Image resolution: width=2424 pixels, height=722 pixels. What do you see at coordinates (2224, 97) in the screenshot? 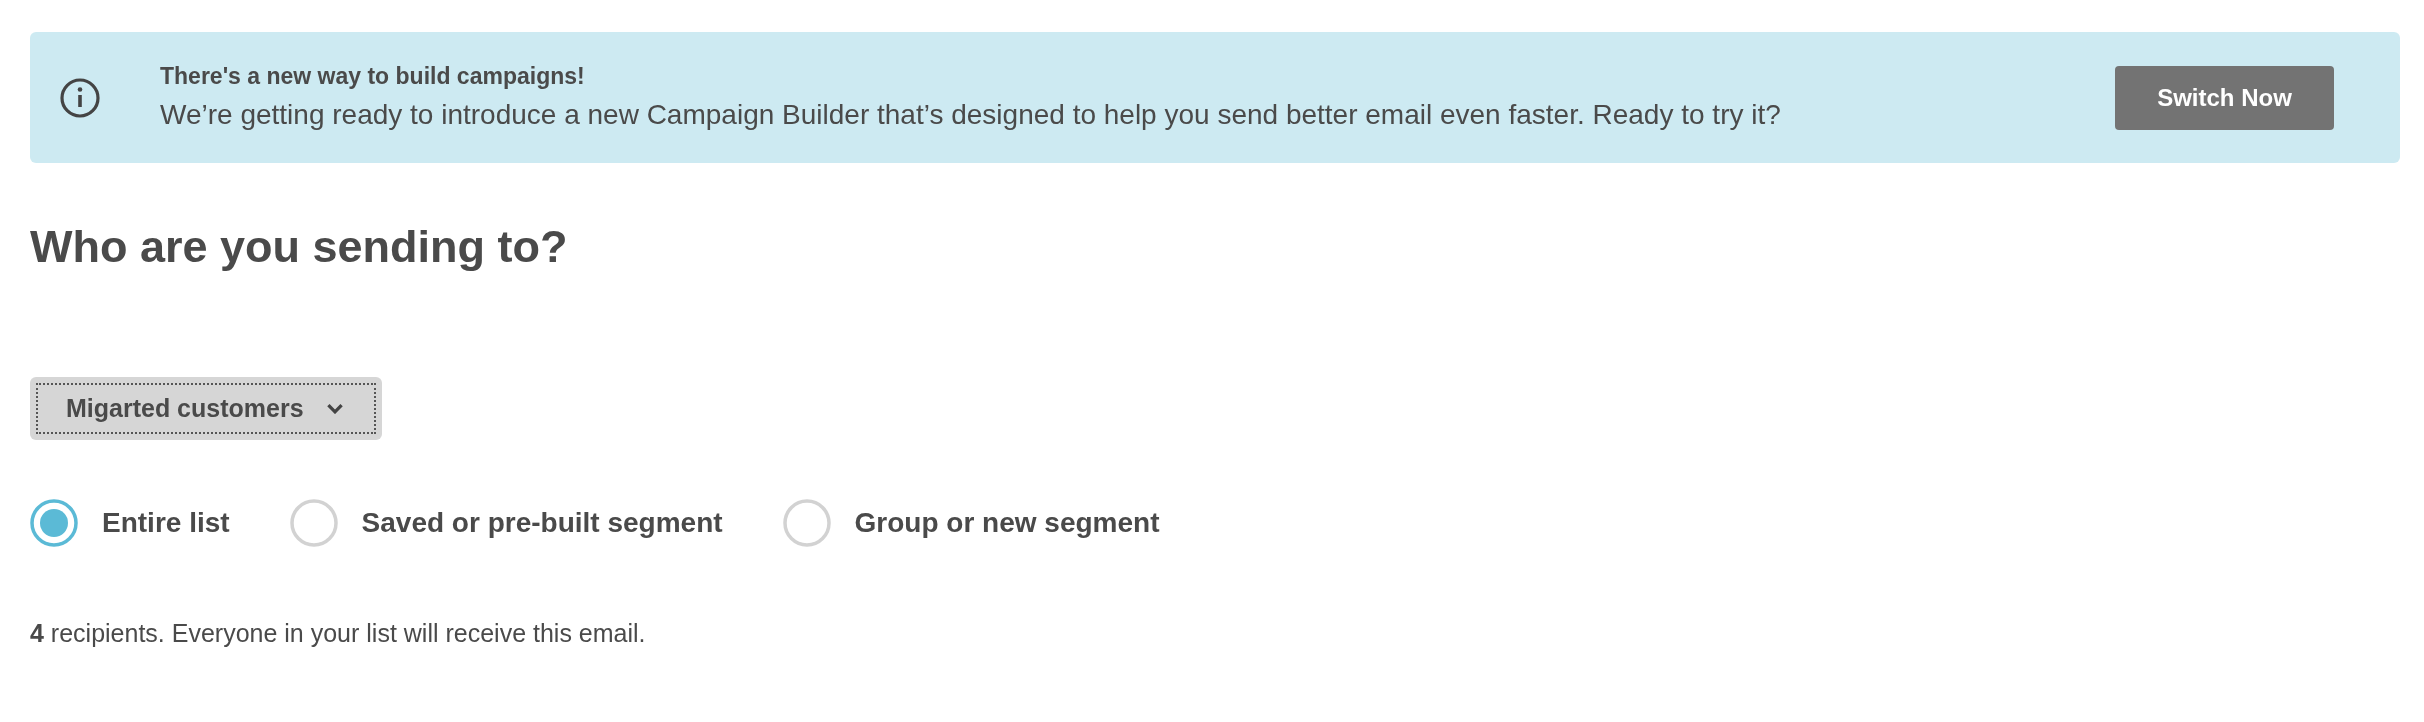
I see `switch-now-button: Switch Now` at bounding box center [2224, 97].